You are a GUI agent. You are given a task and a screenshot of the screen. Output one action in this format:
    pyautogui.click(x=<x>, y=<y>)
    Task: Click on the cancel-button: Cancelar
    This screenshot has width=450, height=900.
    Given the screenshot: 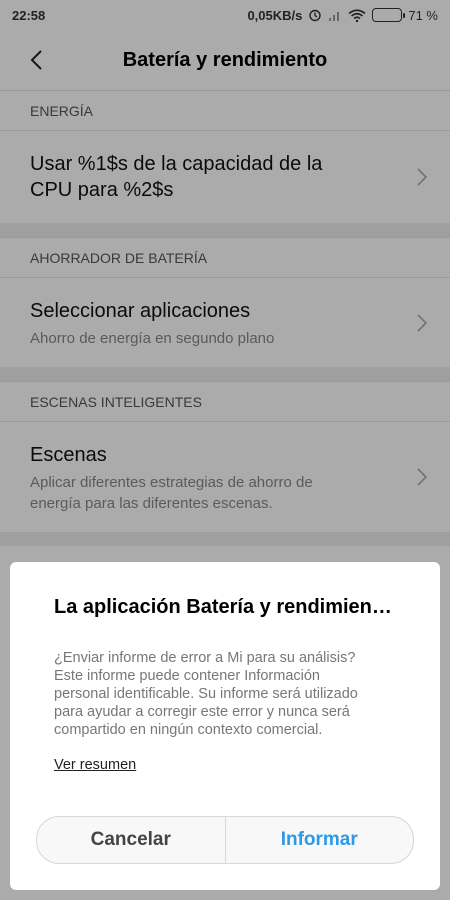 What is the action you would take?
    pyautogui.click(x=131, y=840)
    